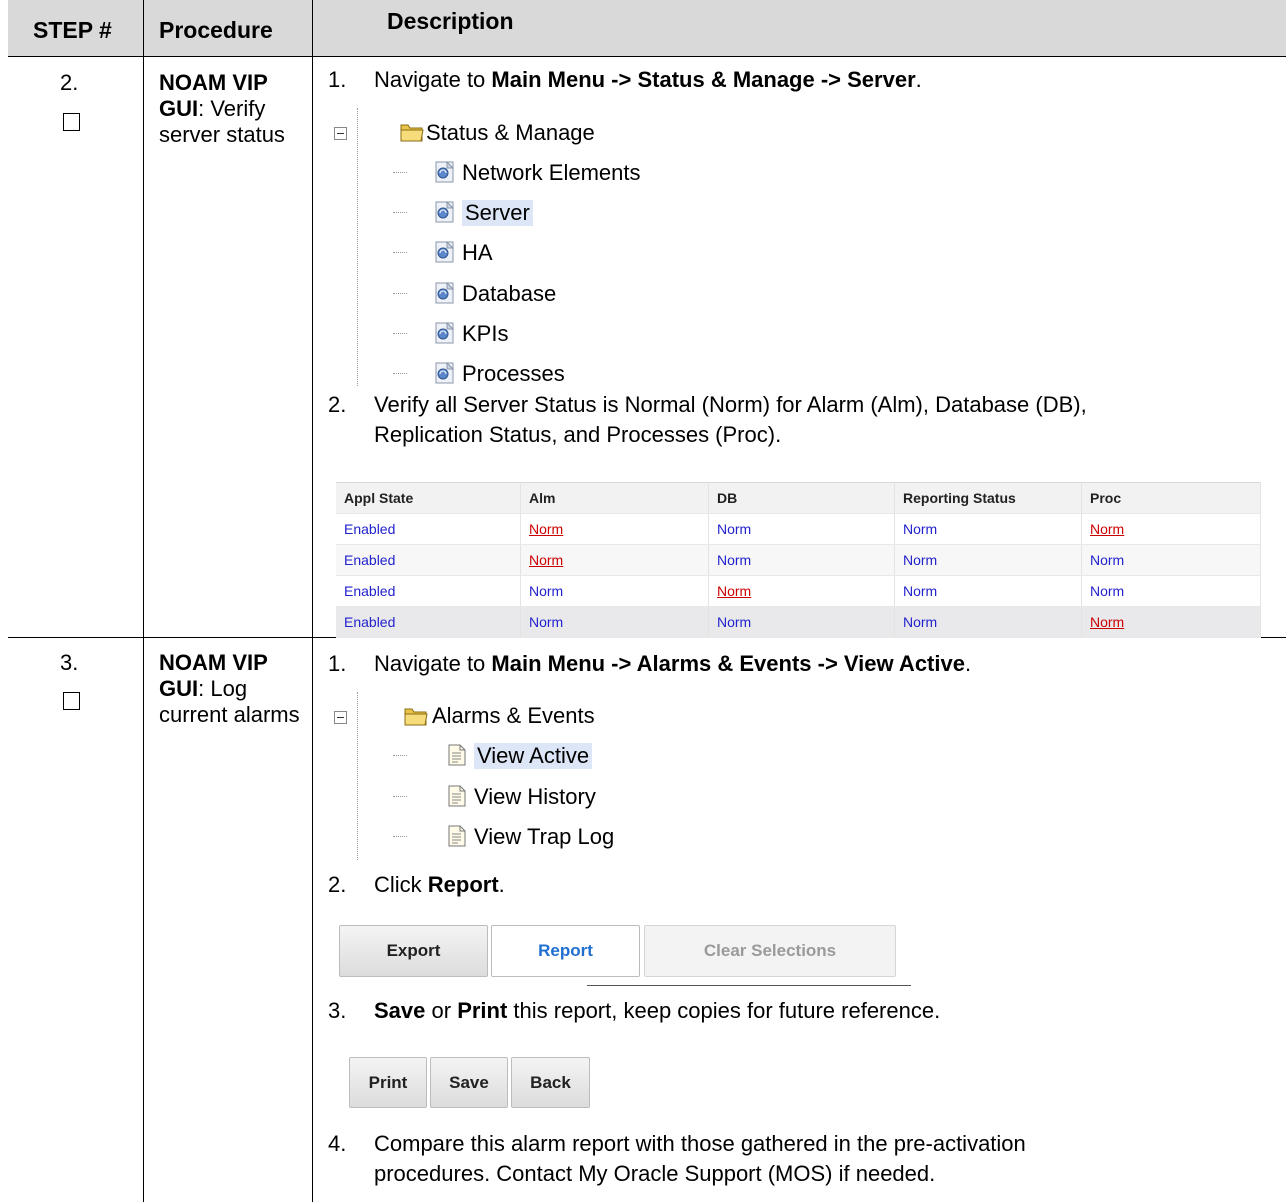 This screenshot has width=1286, height=1202. I want to click on tree-root-alarms-events: Alarms & Events, so click(513, 716).